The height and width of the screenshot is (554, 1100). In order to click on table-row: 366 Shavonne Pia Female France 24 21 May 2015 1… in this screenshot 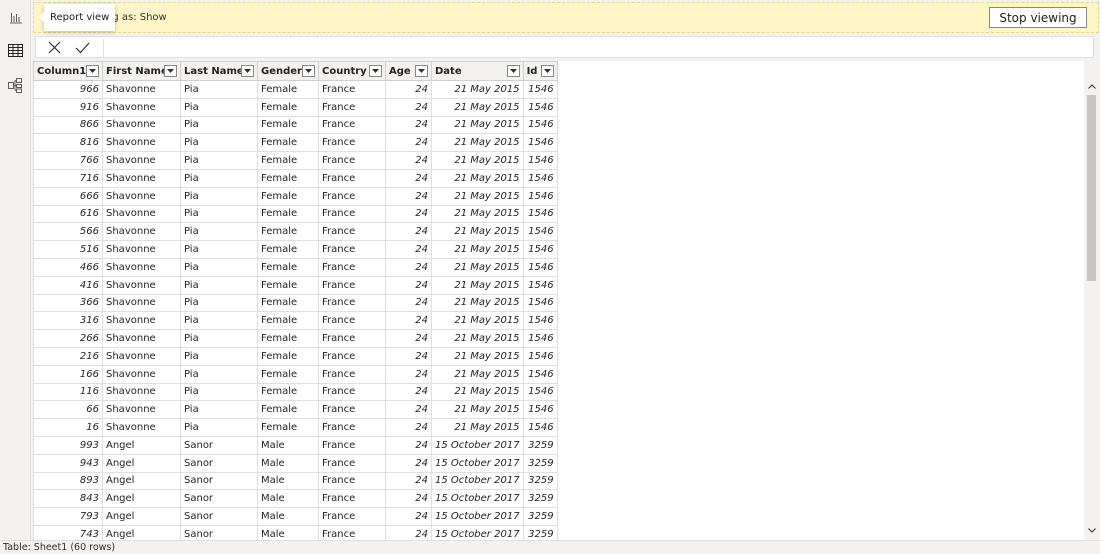, I will do `click(295, 303)`.